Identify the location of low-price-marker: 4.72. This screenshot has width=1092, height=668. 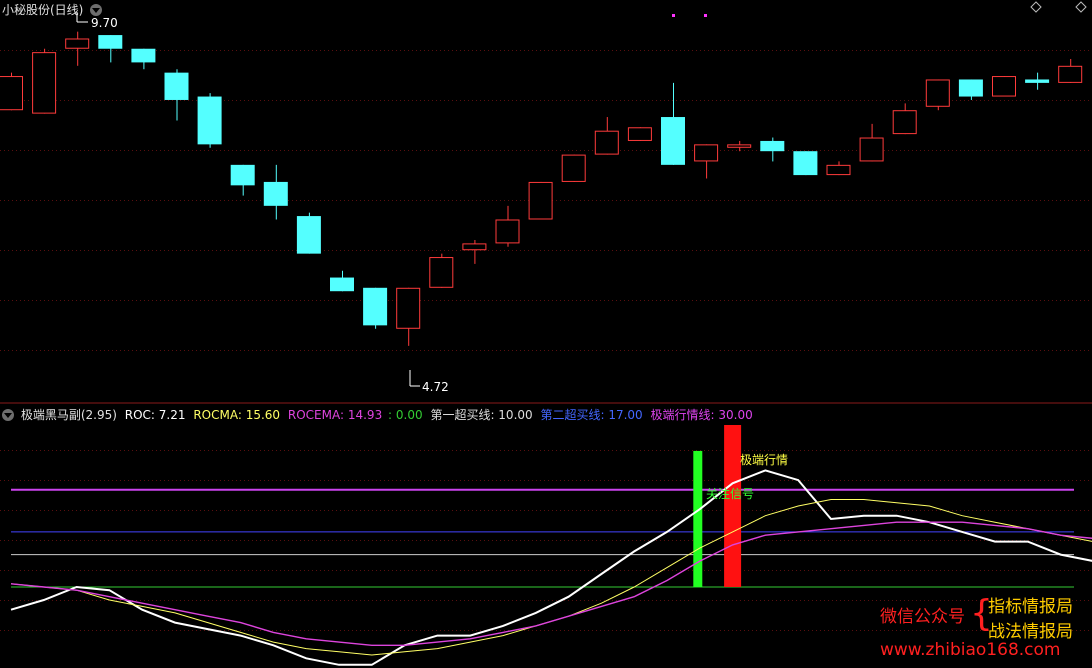
(429, 382).